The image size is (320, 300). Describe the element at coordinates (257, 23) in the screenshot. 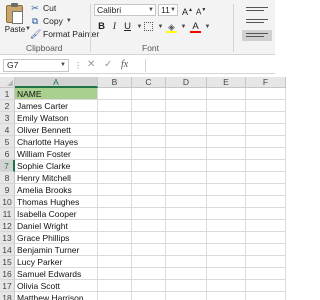

I see `alignment-buttons` at that location.